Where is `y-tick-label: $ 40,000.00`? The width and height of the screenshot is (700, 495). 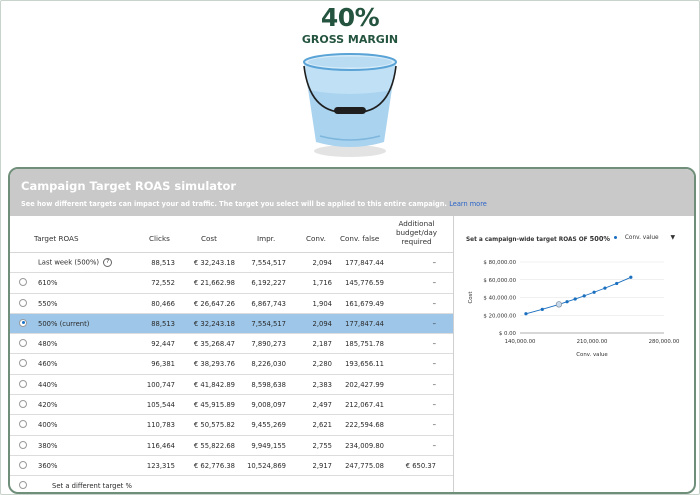
y-tick-label: $ 40,000.00 is located at coordinates (499, 299).